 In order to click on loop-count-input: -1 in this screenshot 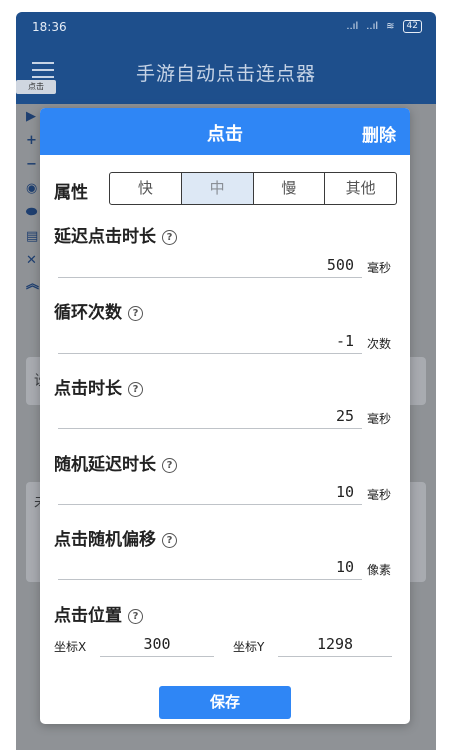, I will do `click(210, 341)`.